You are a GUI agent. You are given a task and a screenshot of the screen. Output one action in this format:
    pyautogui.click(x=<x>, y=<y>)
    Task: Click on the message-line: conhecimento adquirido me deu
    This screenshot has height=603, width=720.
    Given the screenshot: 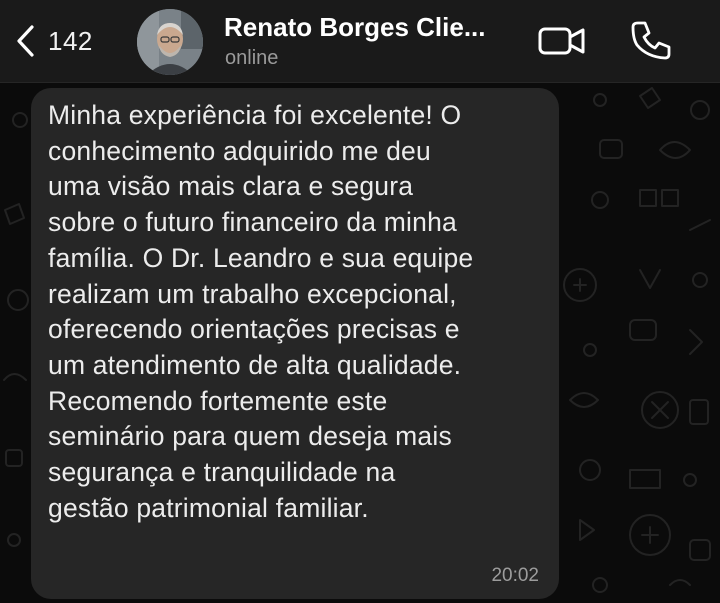 What is the action you would take?
    pyautogui.click(x=239, y=150)
    